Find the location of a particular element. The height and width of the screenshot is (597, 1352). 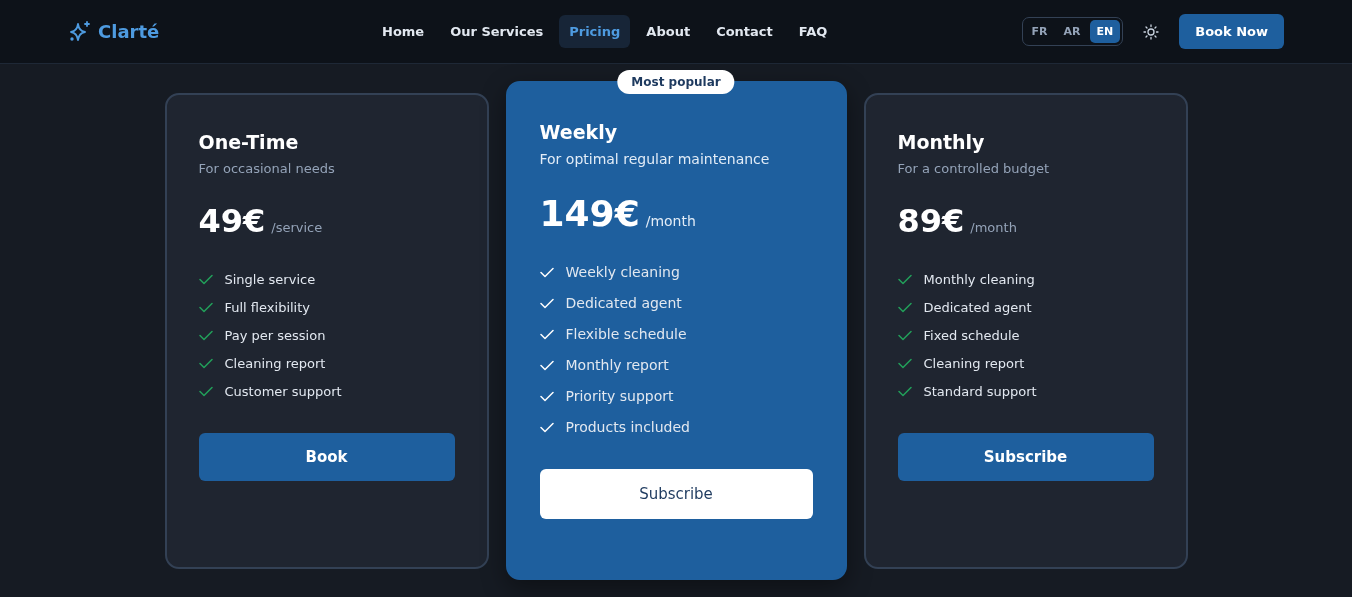

brand-name: Clarté is located at coordinates (129, 31).